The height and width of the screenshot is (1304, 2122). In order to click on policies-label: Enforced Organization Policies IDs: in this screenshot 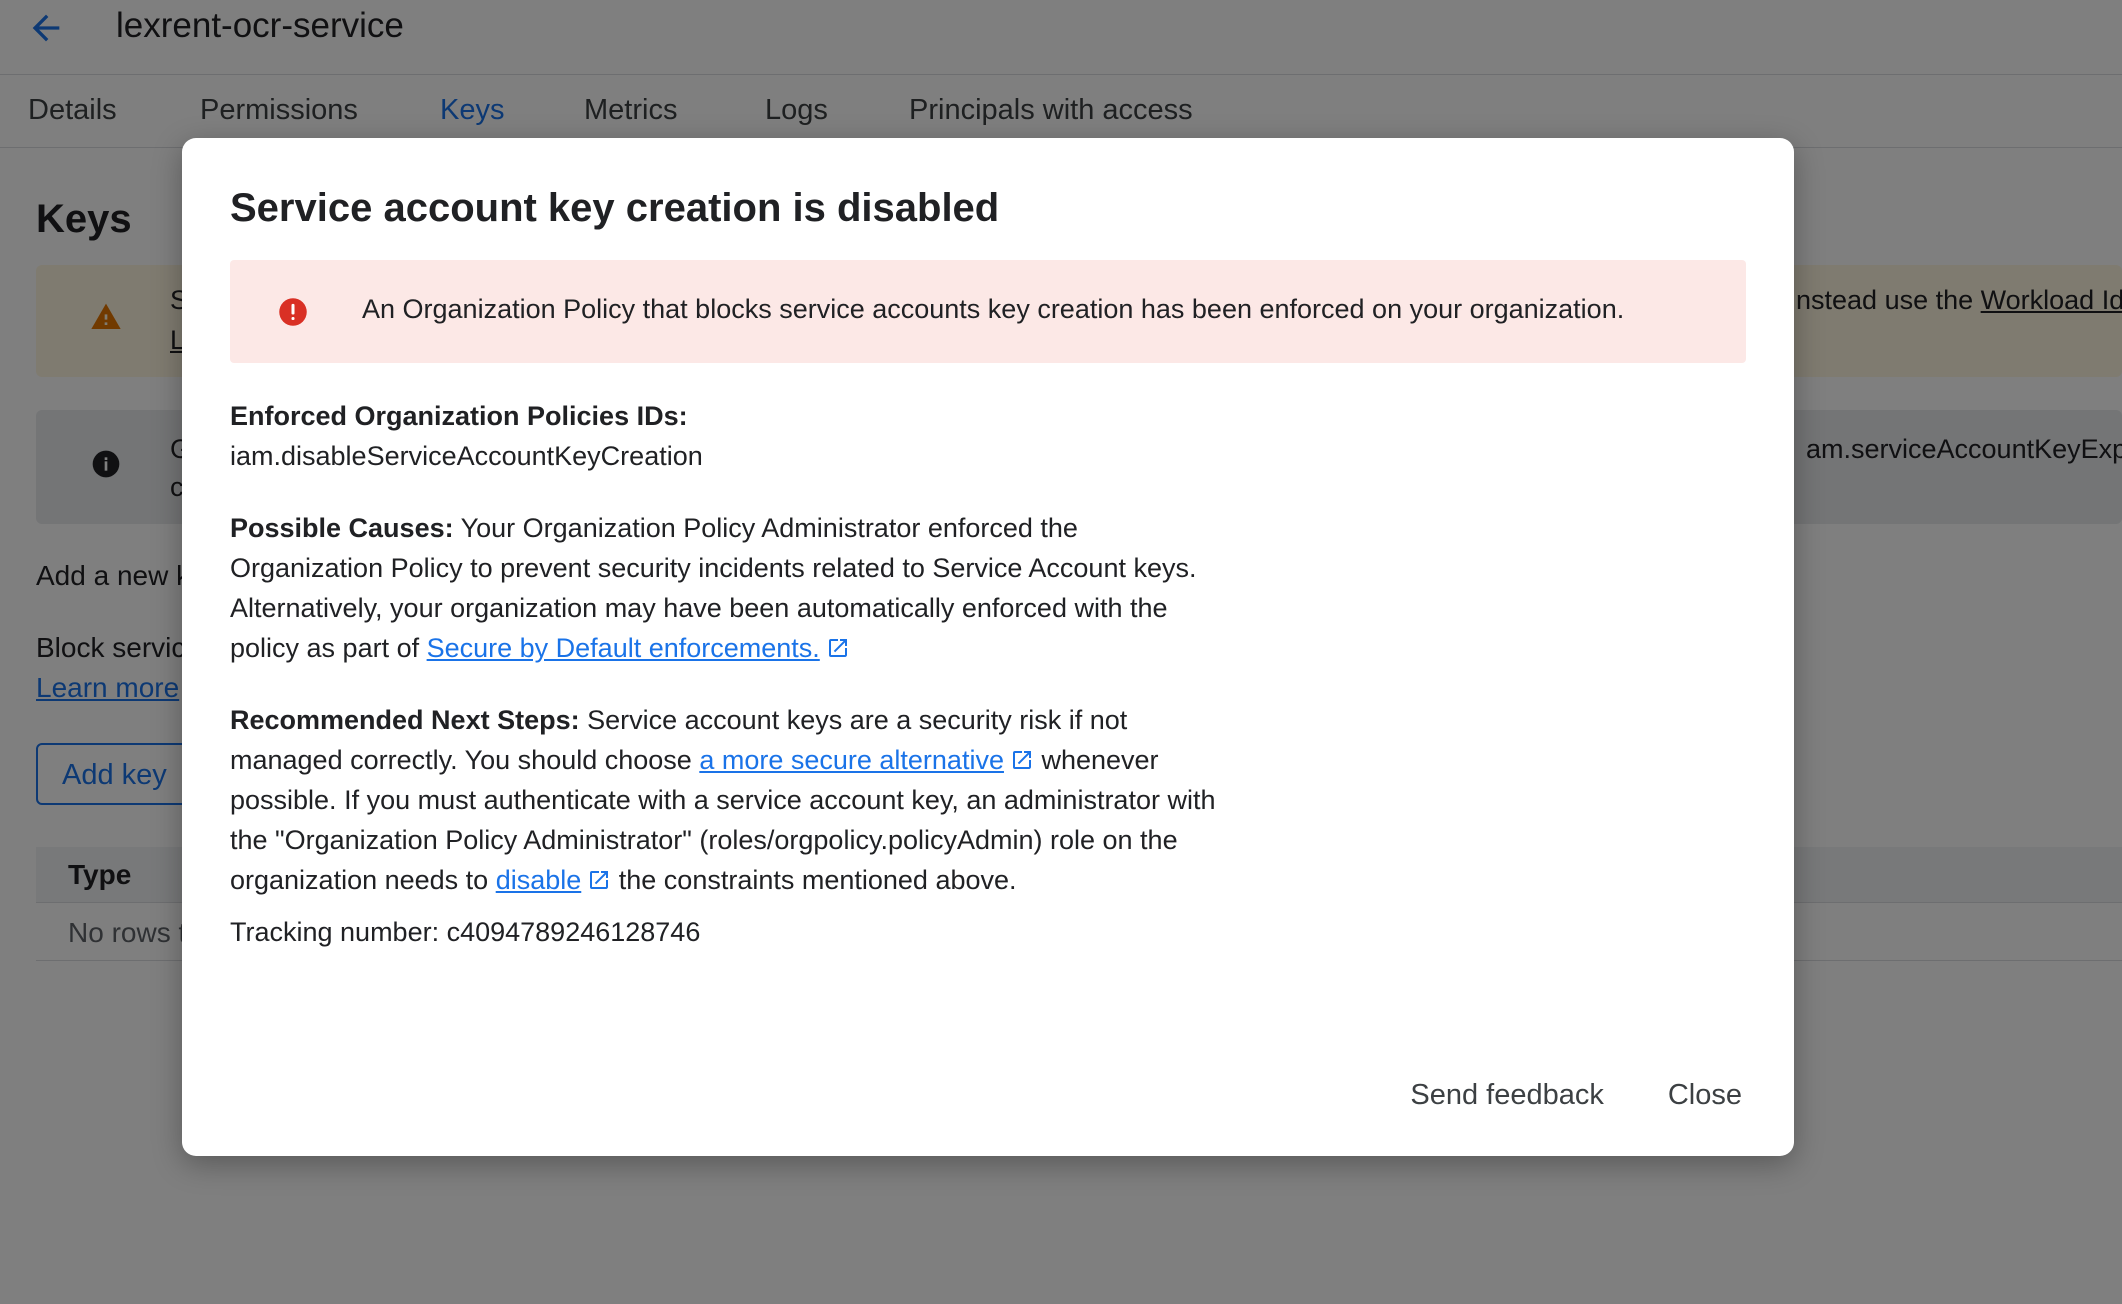, I will do `click(459, 416)`.